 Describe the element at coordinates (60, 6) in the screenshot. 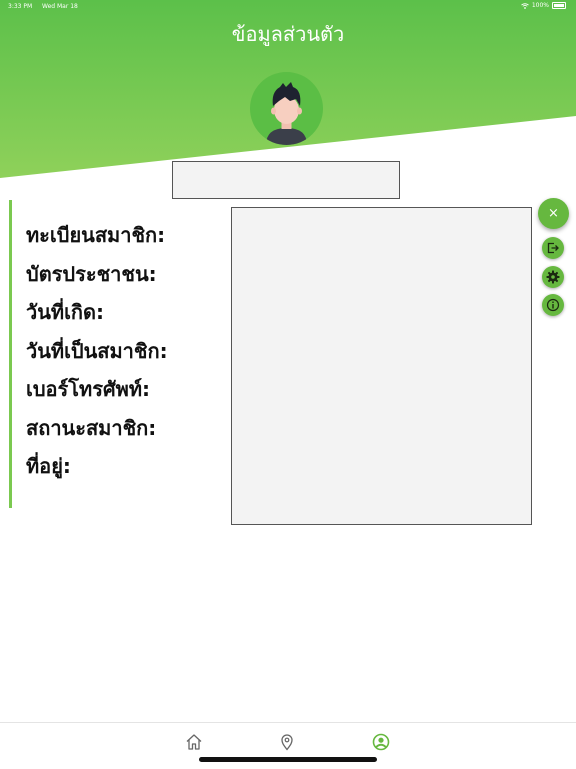

I see `status-date: Wed Mar 18` at that location.